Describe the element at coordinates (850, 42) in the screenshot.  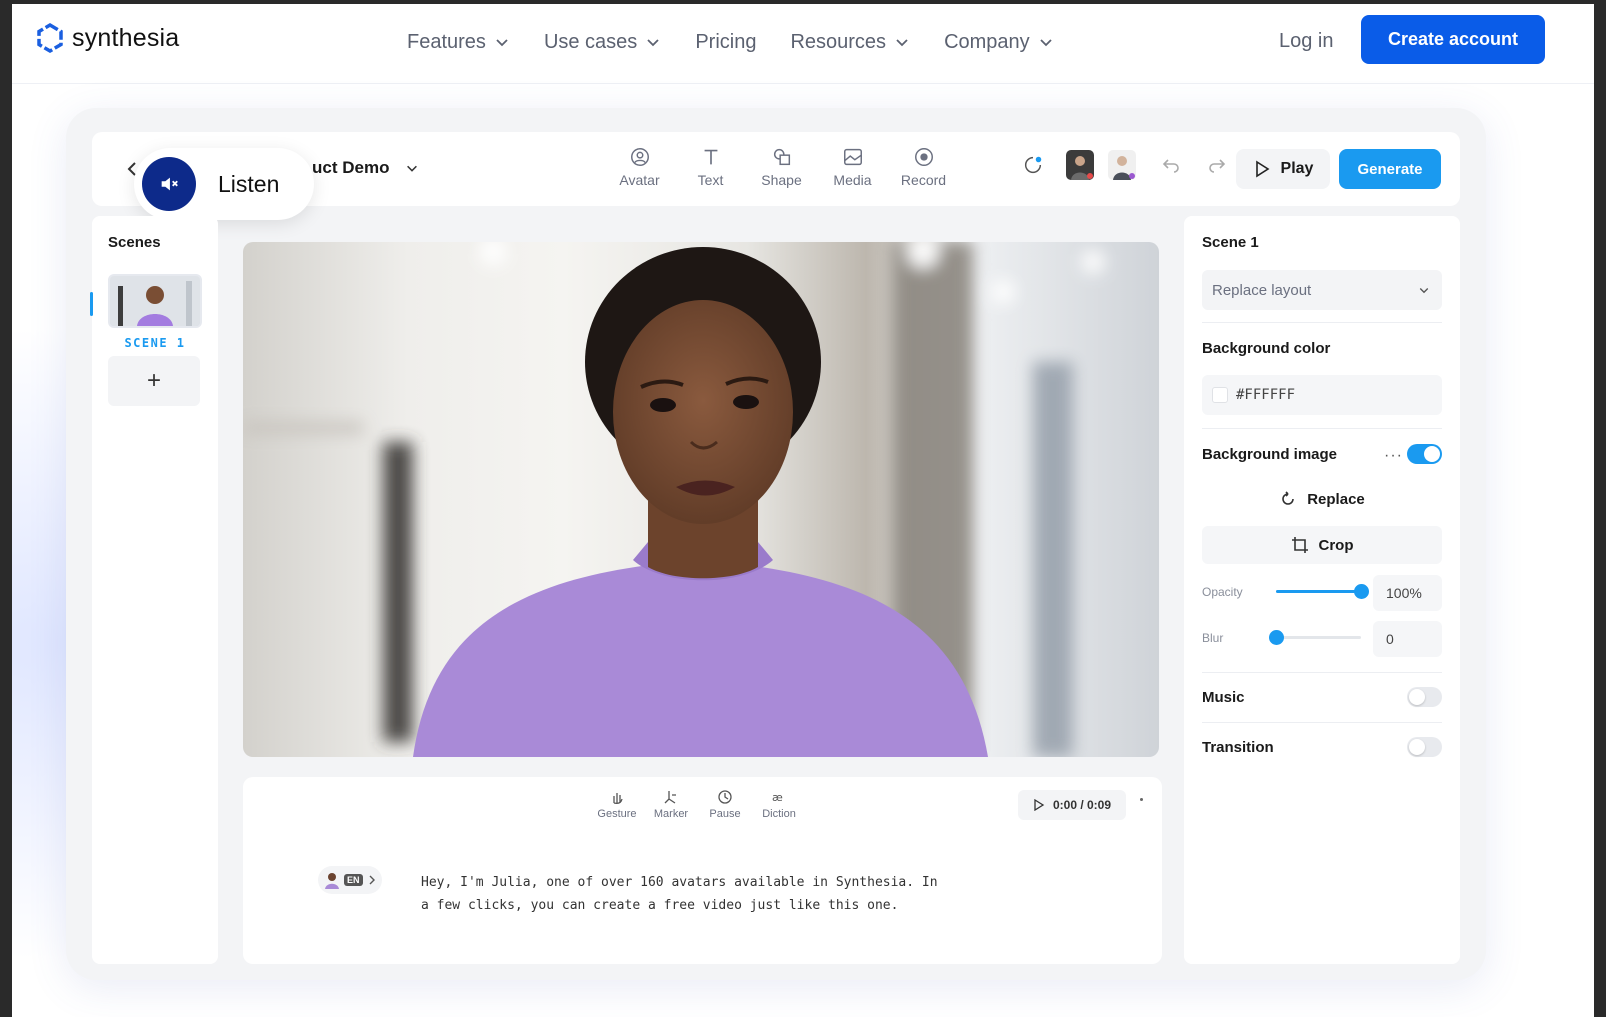
I see `nav-resources: Resources` at that location.